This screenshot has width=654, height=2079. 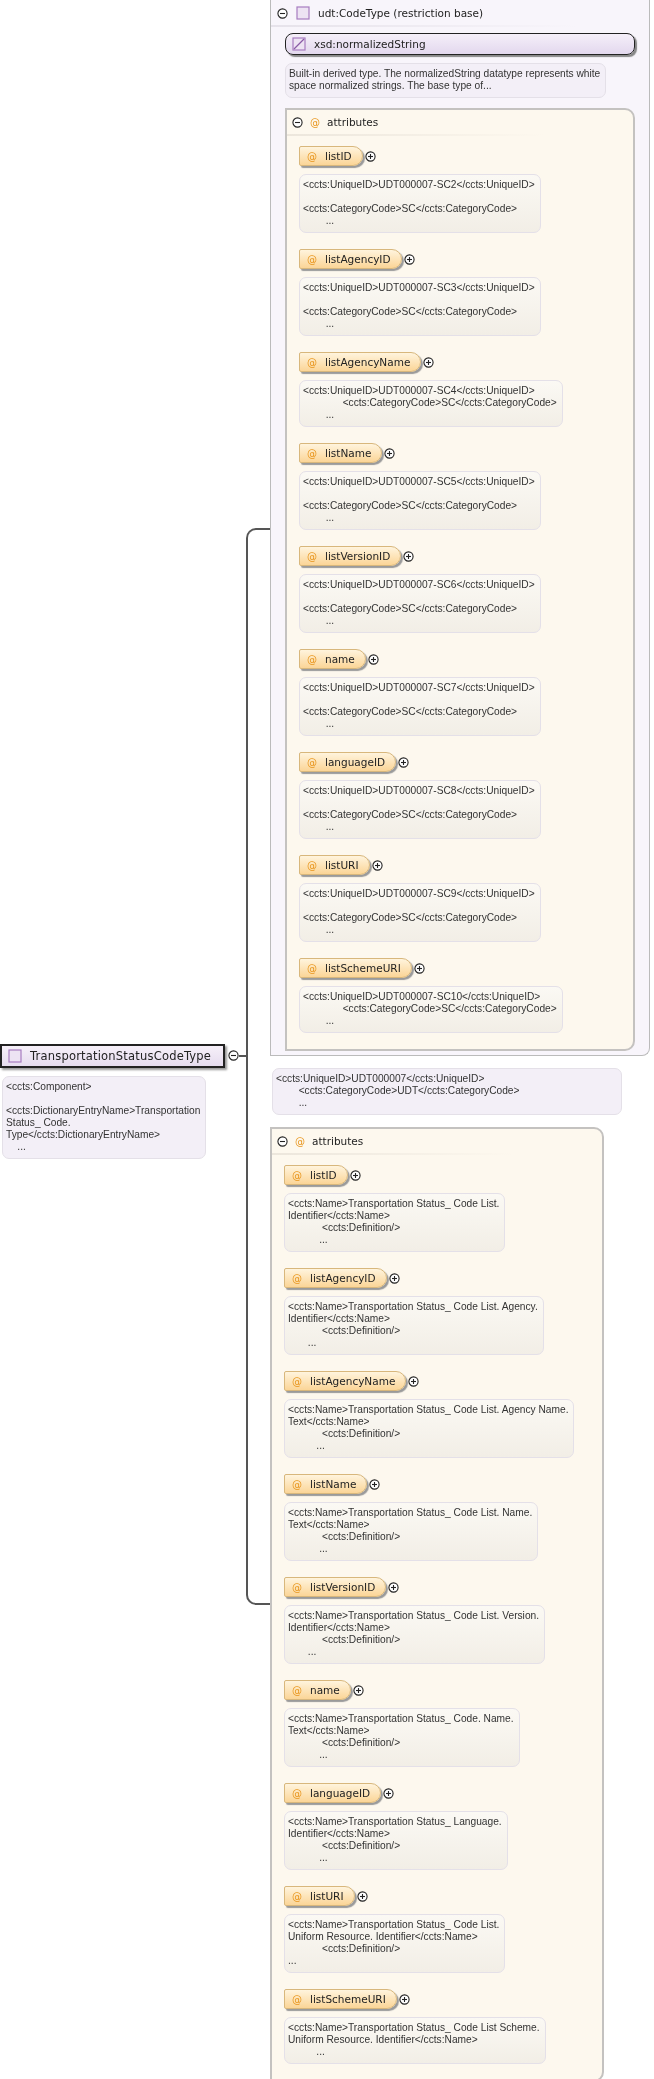 What do you see at coordinates (460, 44) in the screenshot?
I see `simple-type-node: xsd:normalizedString` at bounding box center [460, 44].